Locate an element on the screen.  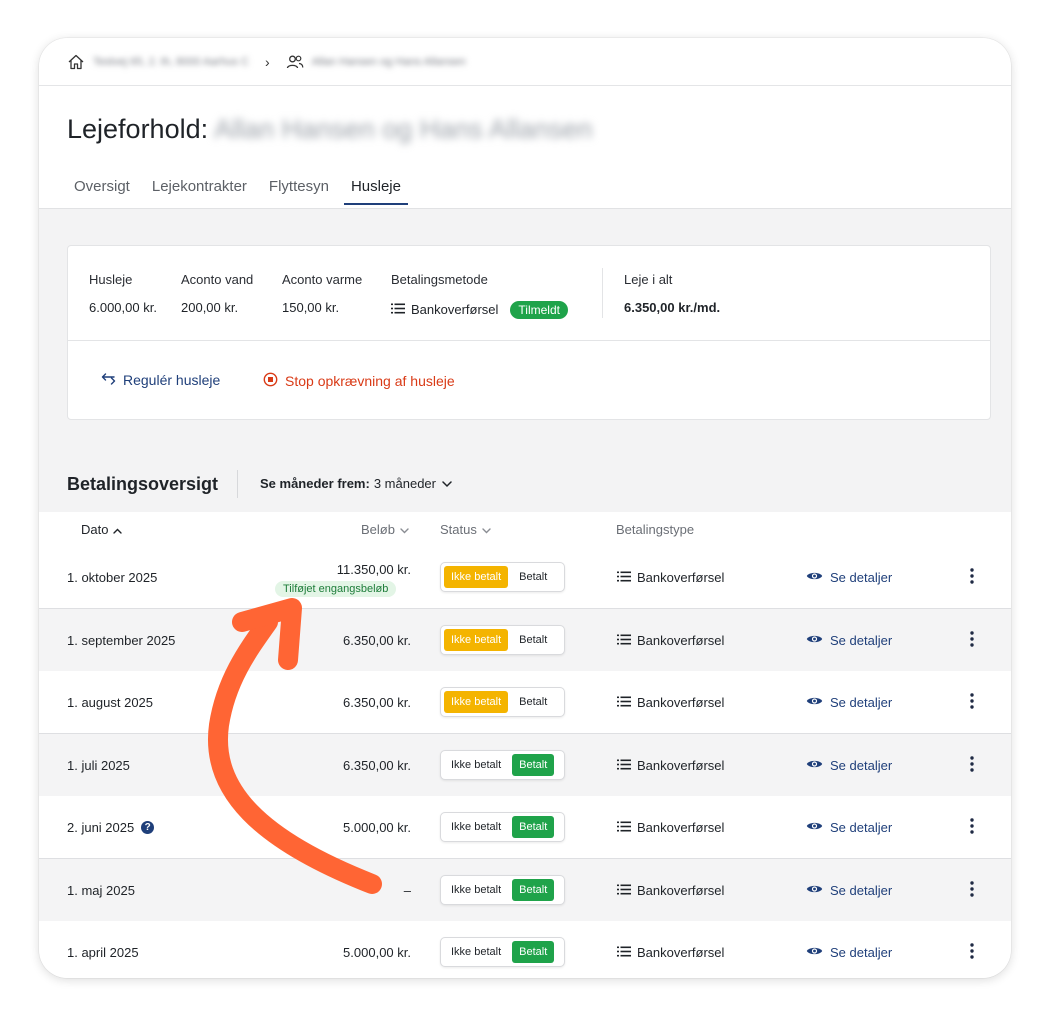
row-date-text: 1. maj 2025 is located at coordinates (101, 890).